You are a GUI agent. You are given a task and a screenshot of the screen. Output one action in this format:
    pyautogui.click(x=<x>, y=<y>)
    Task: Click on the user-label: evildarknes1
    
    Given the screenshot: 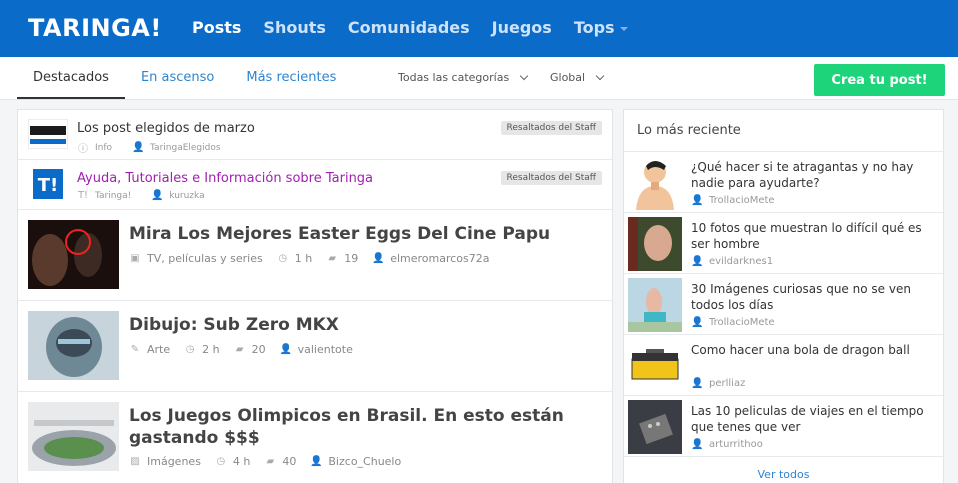 What is the action you would take?
    pyautogui.click(x=741, y=261)
    